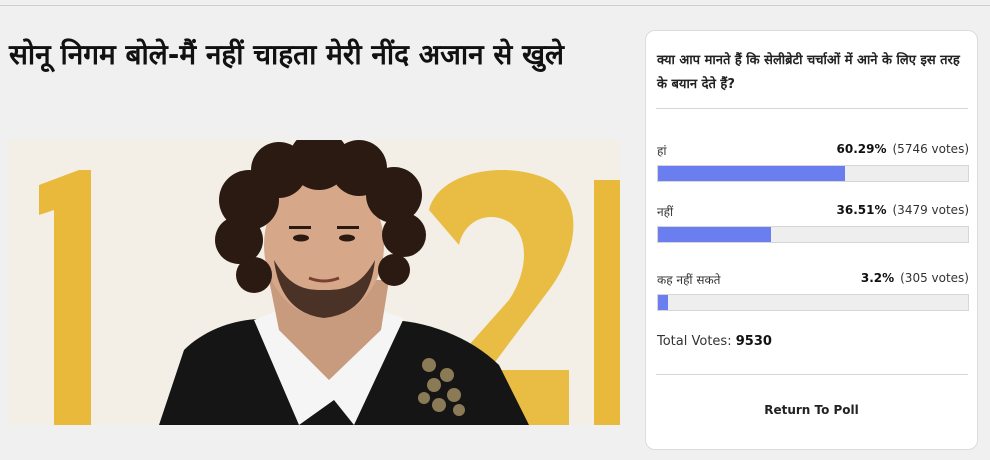 The image size is (990, 460). What do you see at coordinates (662, 151) in the screenshot?
I see `poll-option-label: हां` at bounding box center [662, 151].